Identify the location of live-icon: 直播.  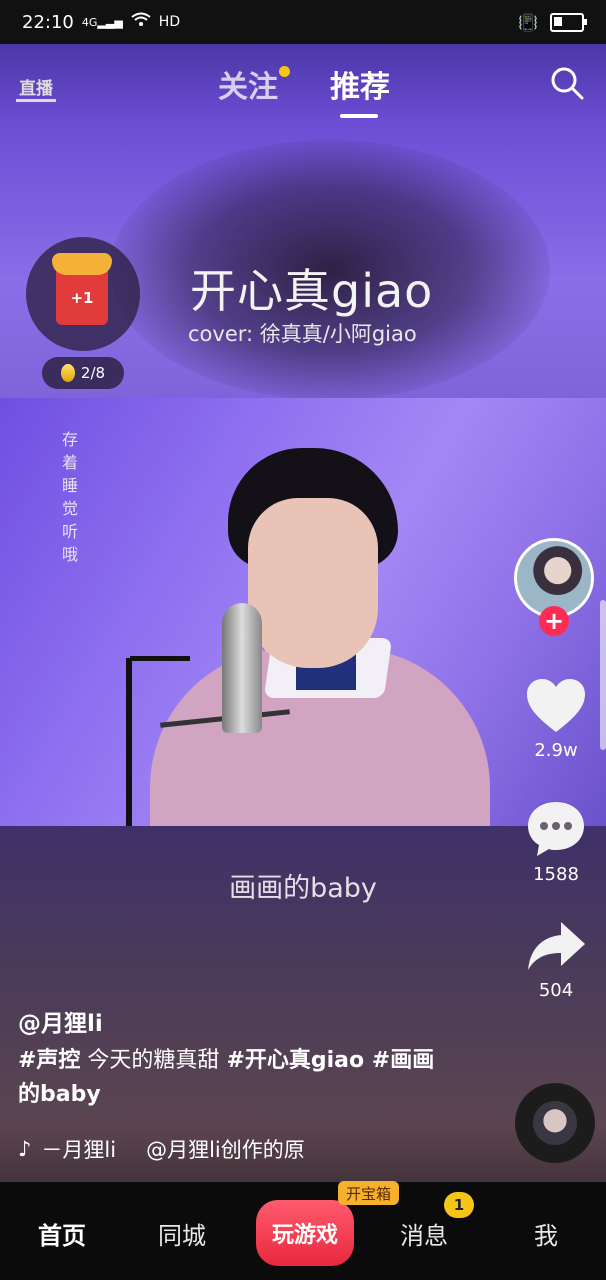
(36, 82).